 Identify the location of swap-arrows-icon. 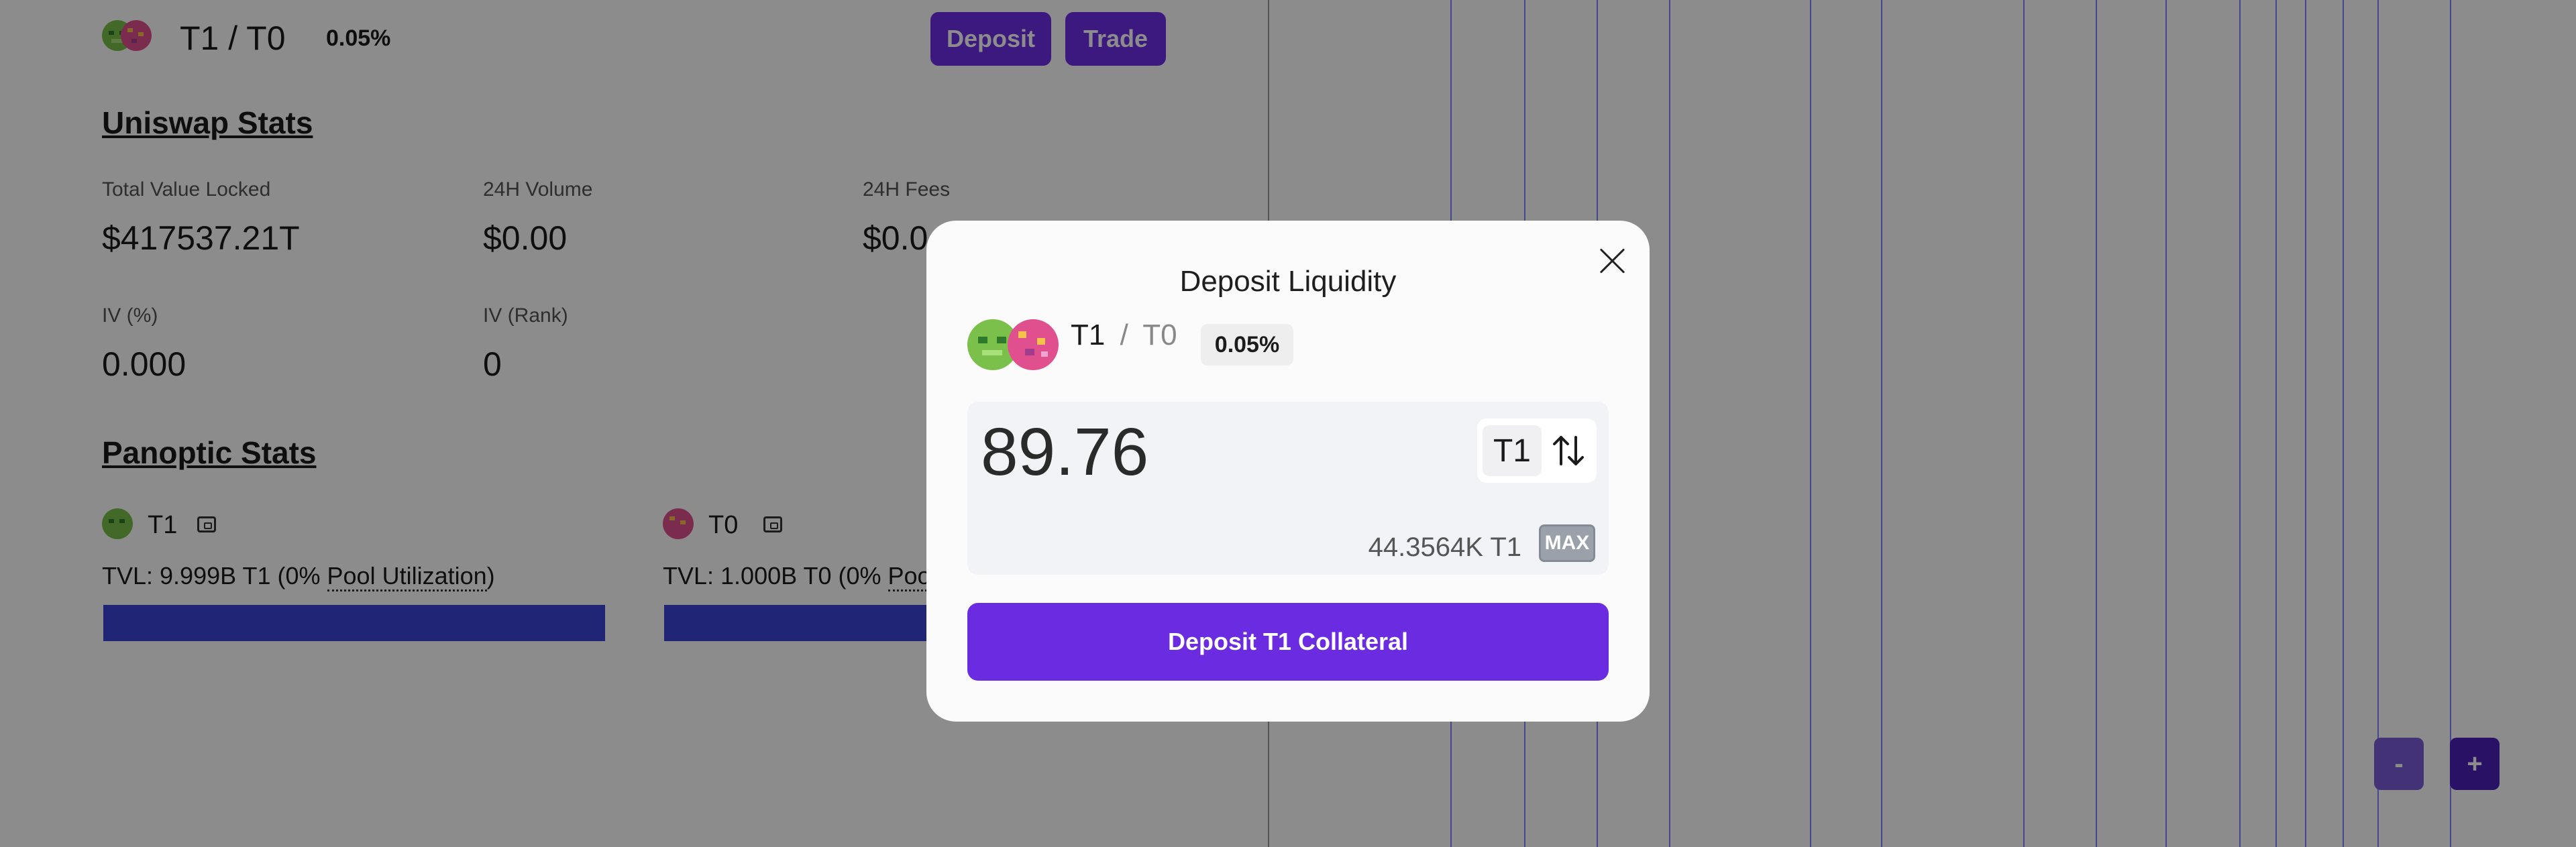
(1568, 451).